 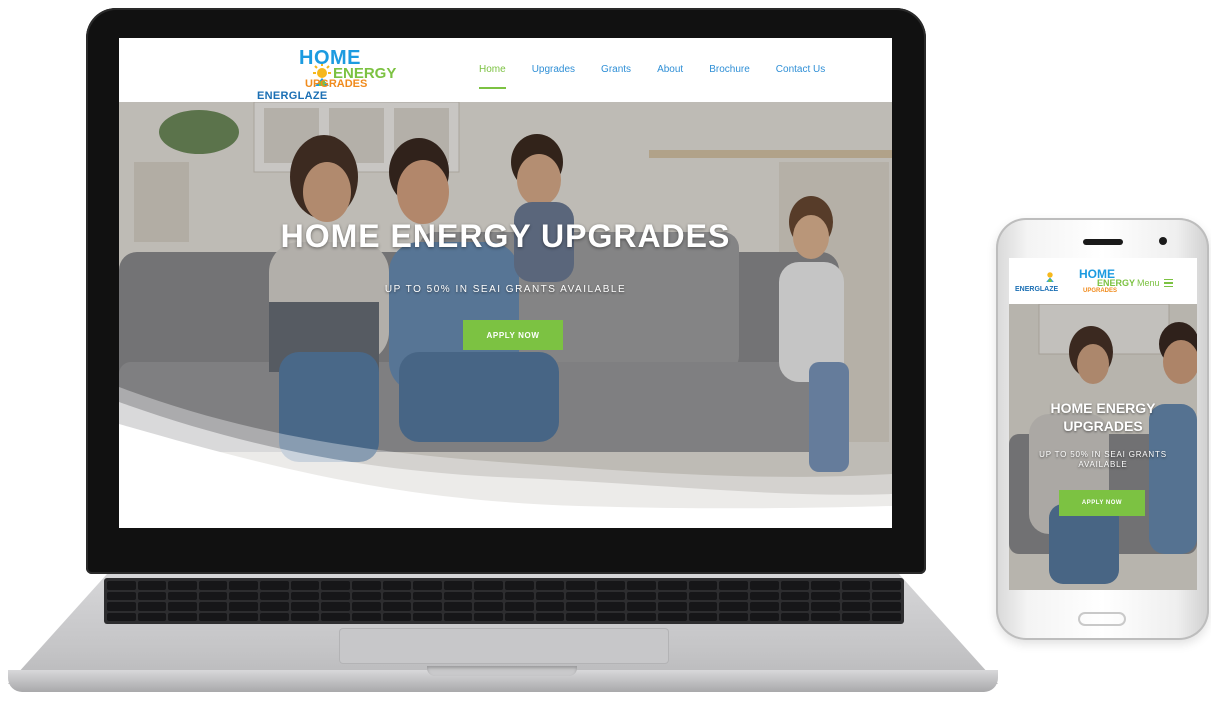 What do you see at coordinates (1103, 242) in the screenshot?
I see `phone-speaker` at bounding box center [1103, 242].